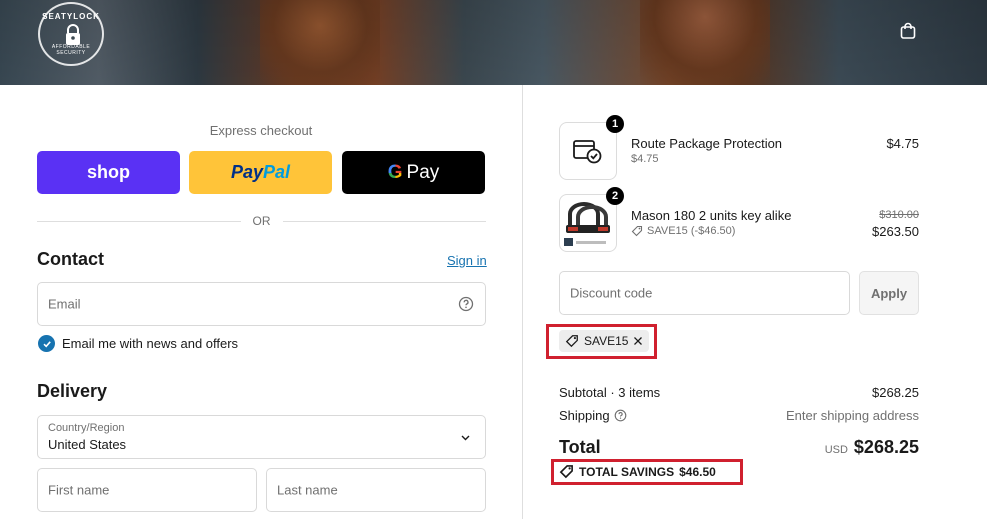  Describe the element at coordinates (307, 490) in the screenshot. I see `last-name-placeholder: Last name` at that location.